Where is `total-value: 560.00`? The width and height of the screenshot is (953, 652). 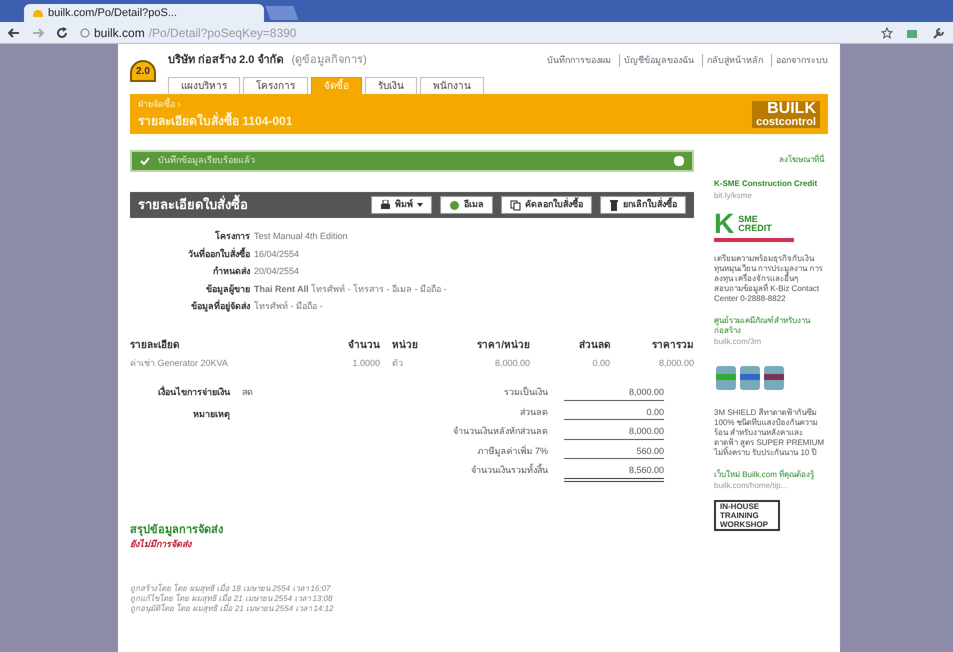 total-value: 560.00 is located at coordinates (614, 451).